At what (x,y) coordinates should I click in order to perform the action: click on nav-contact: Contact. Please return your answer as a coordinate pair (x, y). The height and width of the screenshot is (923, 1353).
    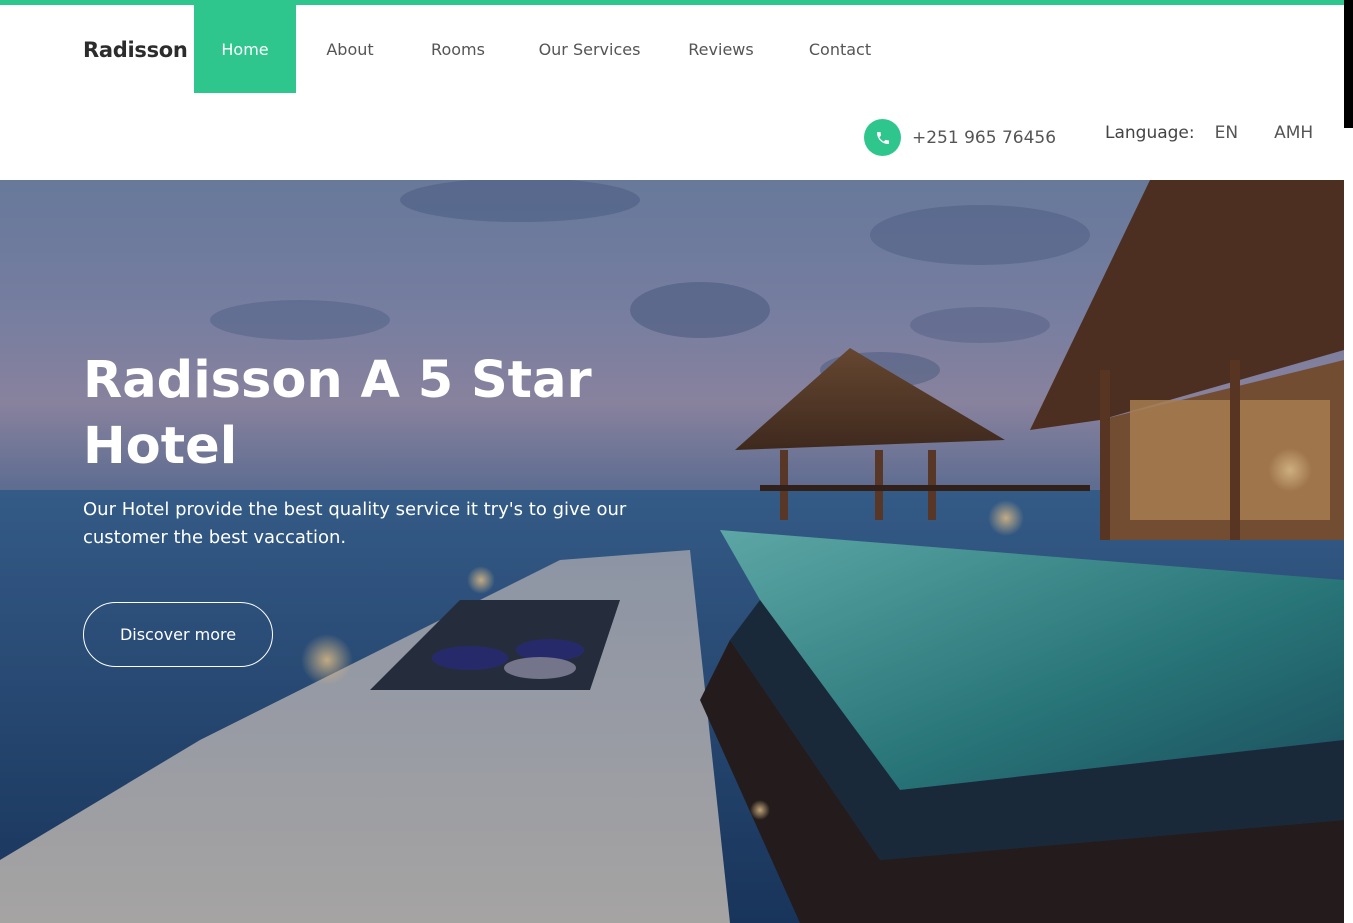
    Looking at the image, I should click on (840, 49).